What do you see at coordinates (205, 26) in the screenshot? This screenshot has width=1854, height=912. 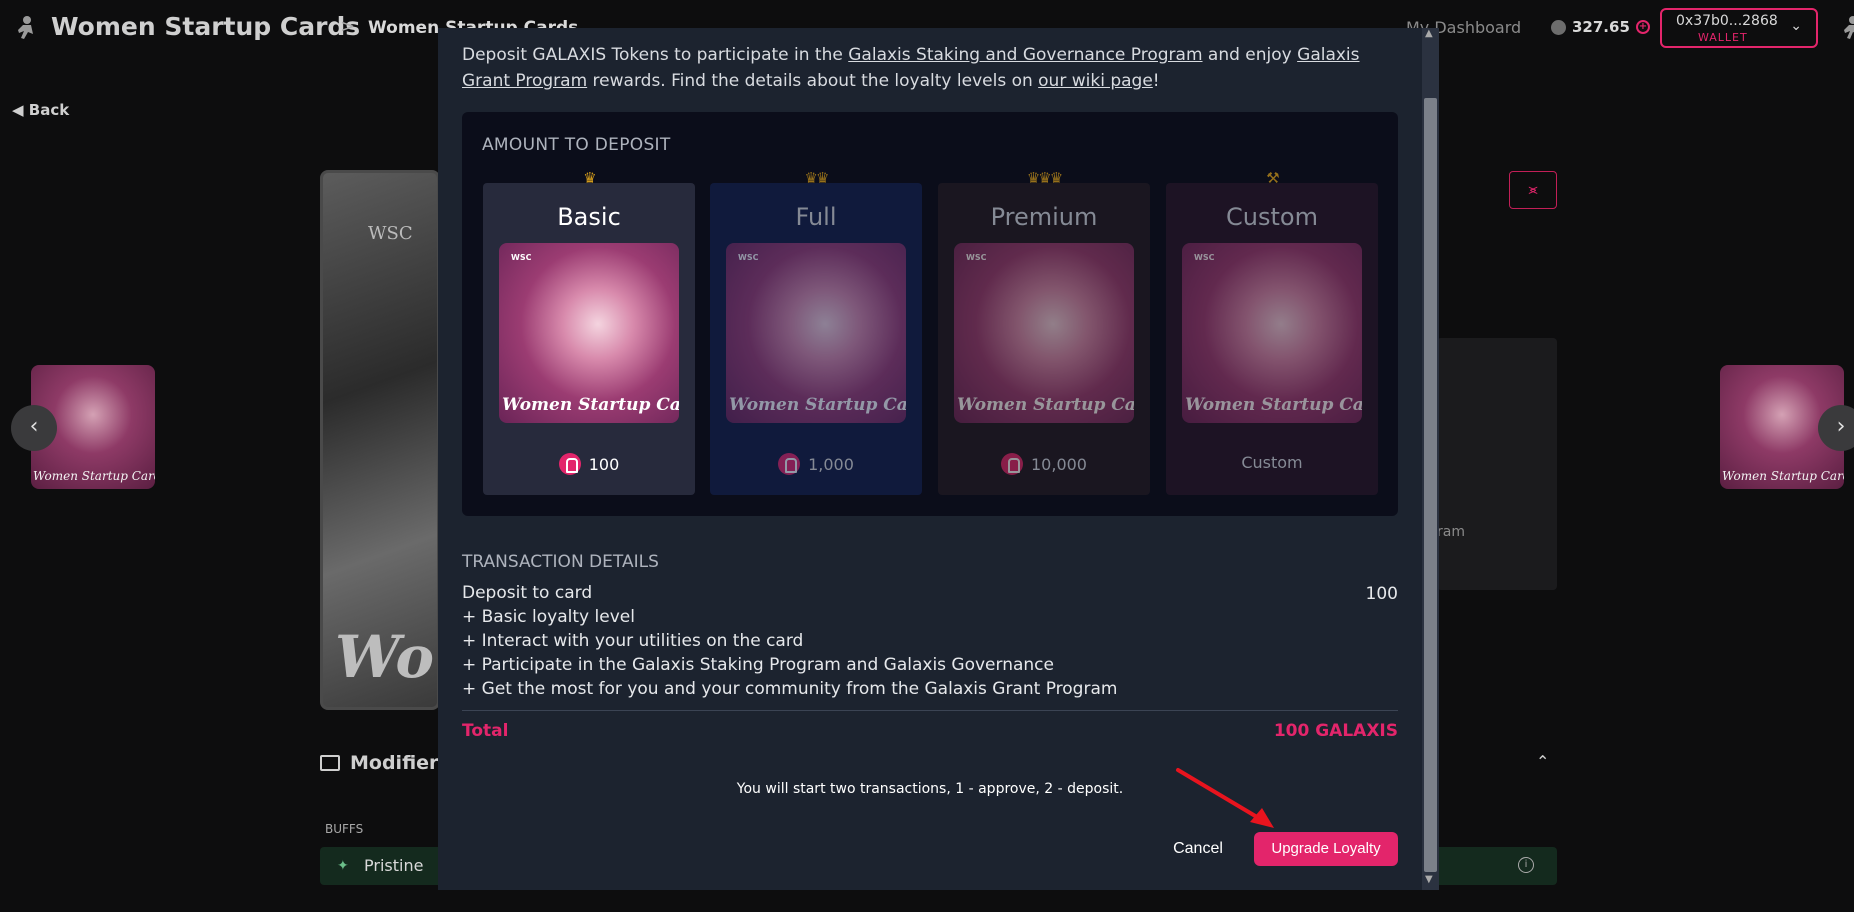 I see `app-title: Women Startup Cards` at bounding box center [205, 26].